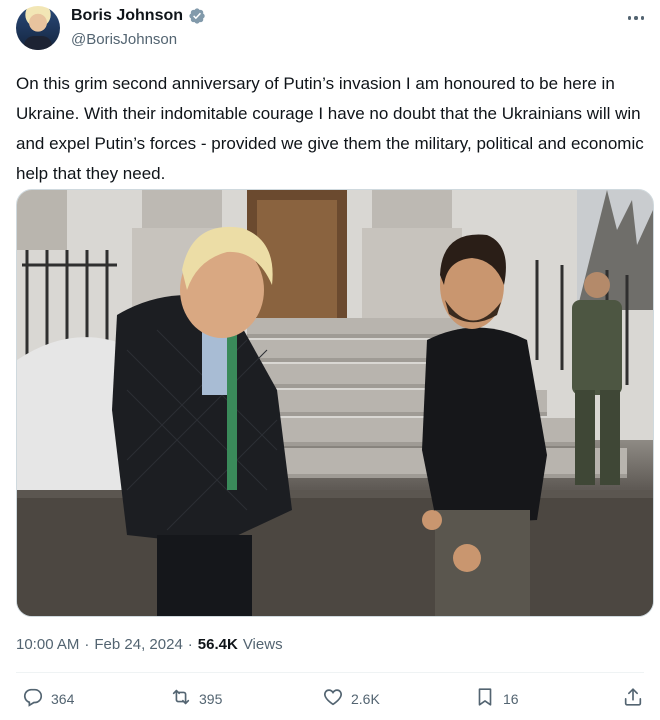  What do you see at coordinates (333, 698) in the screenshot?
I see `heart-icon` at bounding box center [333, 698].